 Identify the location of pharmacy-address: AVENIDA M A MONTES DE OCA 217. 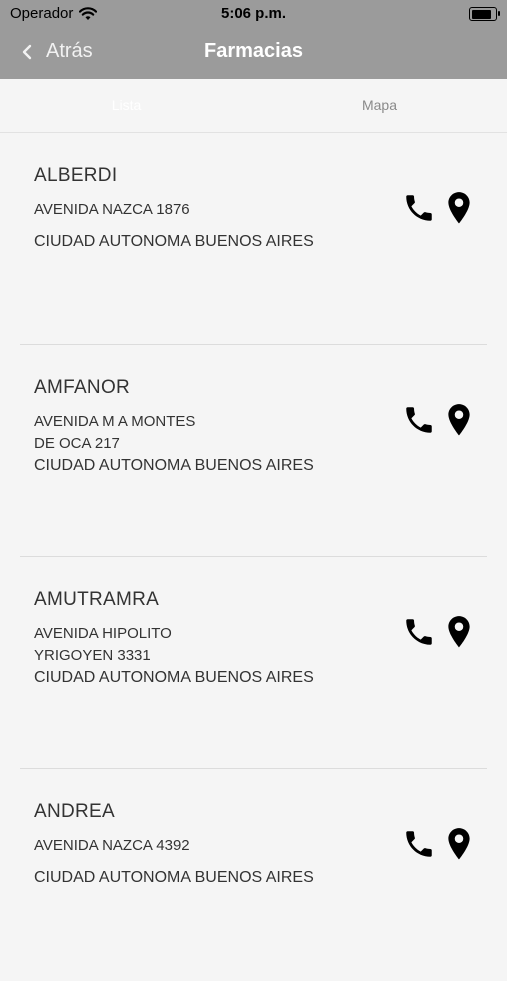
(144, 433).